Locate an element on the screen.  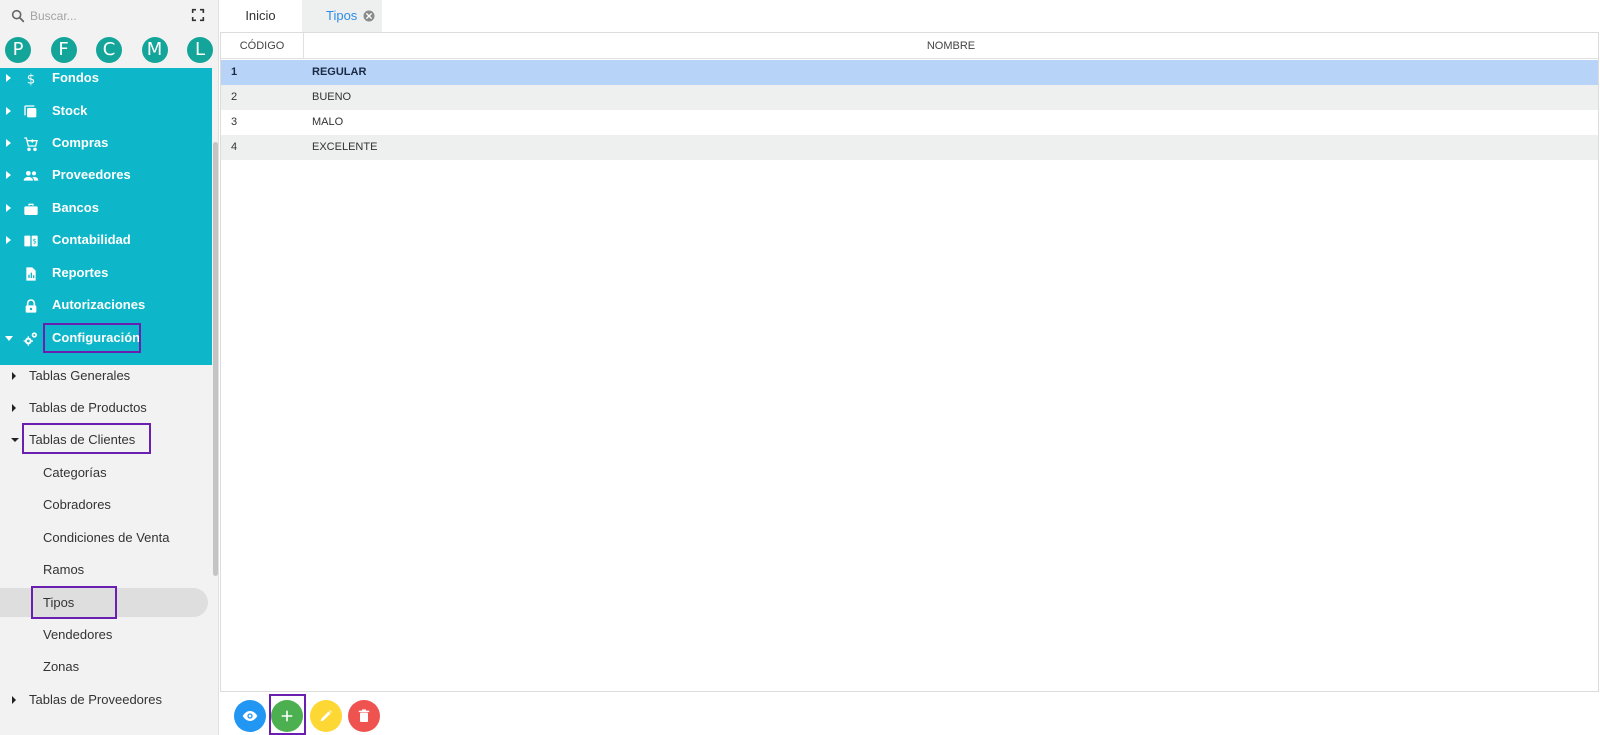
cell-nombre: BUENO is located at coordinates (332, 97).